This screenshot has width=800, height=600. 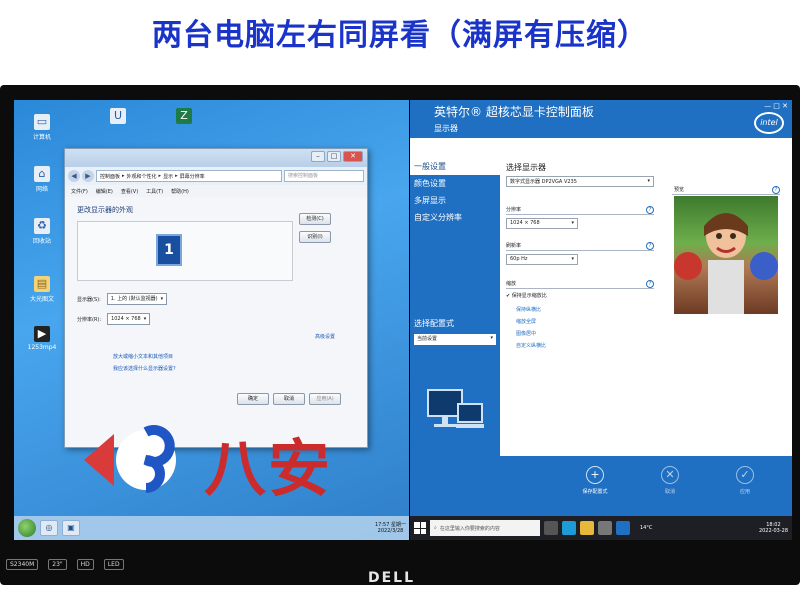 What do you see at coordinates (773, 528) in the screenshot?
I see `taskbar-clock: 18:02 2022-03-28` at bounding box center [773, 528].